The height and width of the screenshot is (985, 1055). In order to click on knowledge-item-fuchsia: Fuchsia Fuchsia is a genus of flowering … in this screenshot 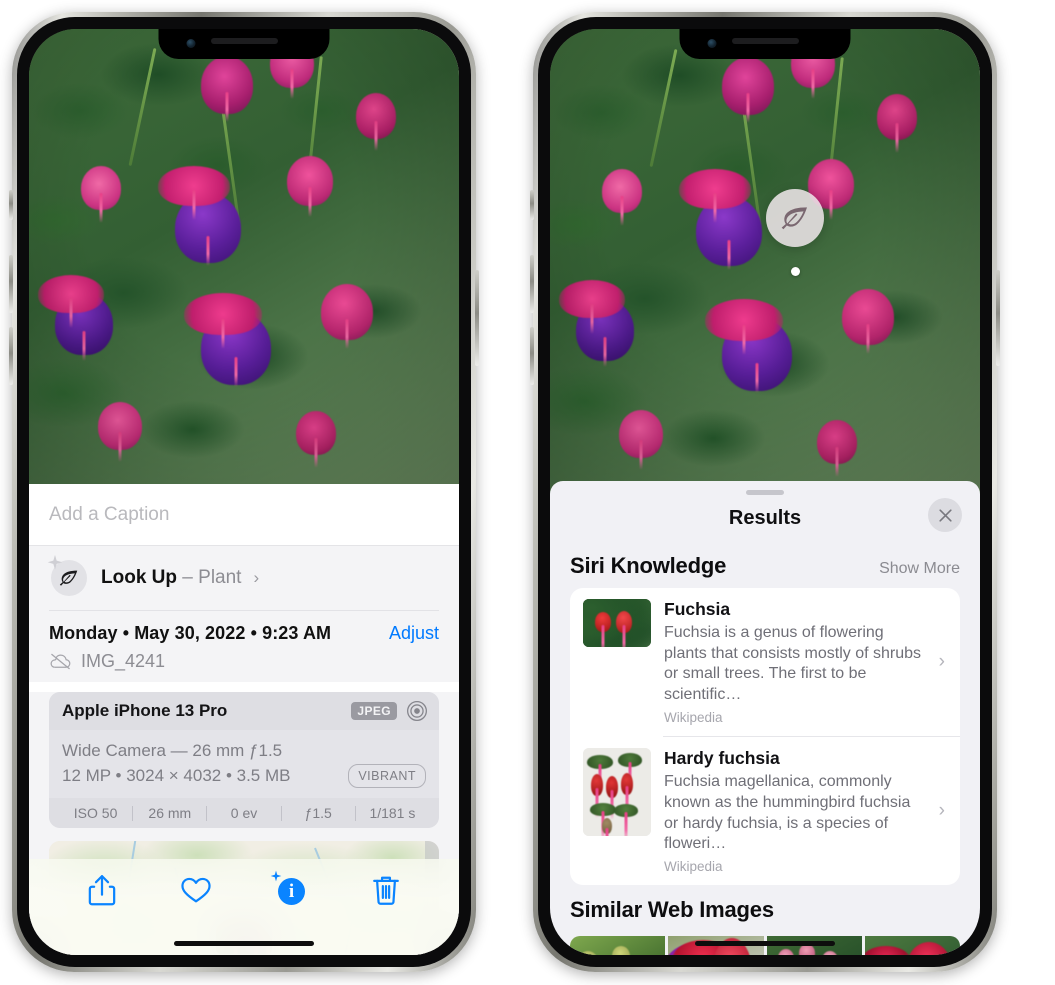, I will do `click(765, 662)`.